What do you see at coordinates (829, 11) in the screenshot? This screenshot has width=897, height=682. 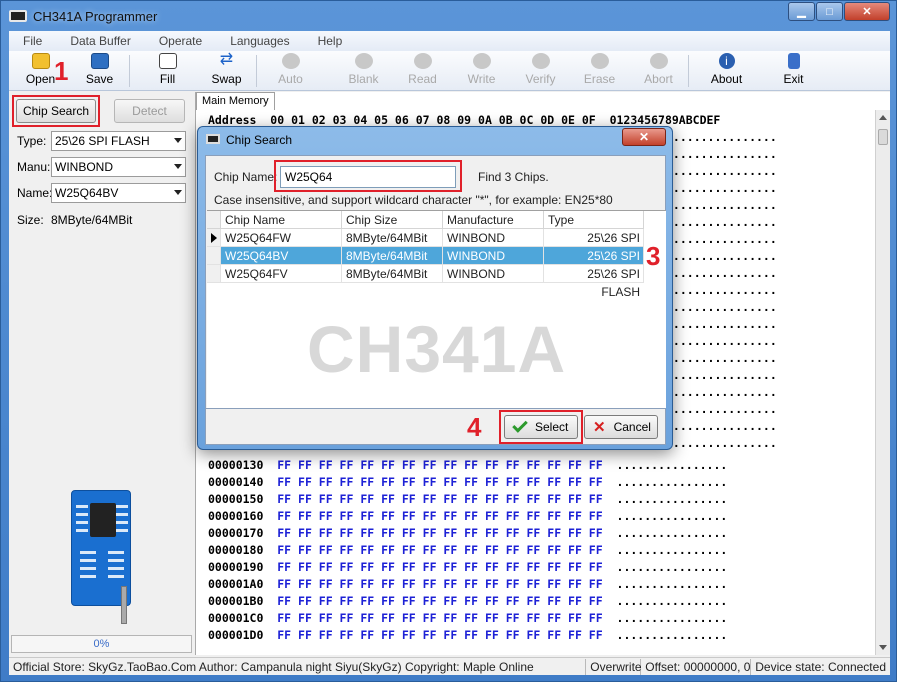 I see `maximize-button: □` at bounding box center [829, 11].